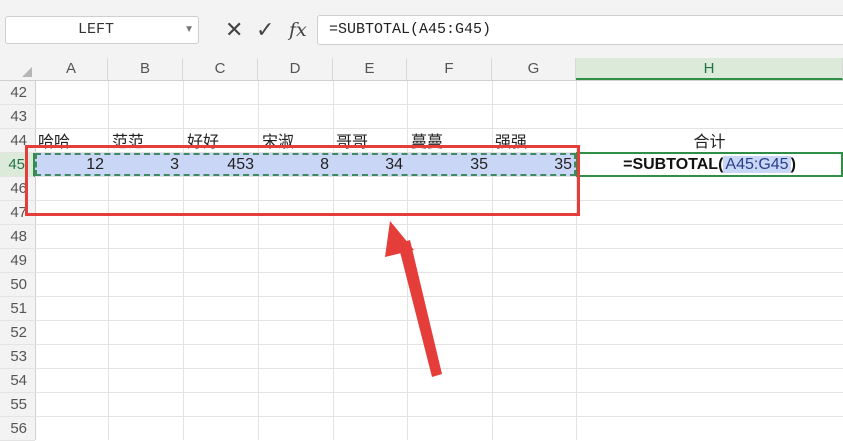 This screenshot has height=441, width=843. Describe the element at coordinates (71, 69) in the screenshot. I see `column-header-a: A` at that location.